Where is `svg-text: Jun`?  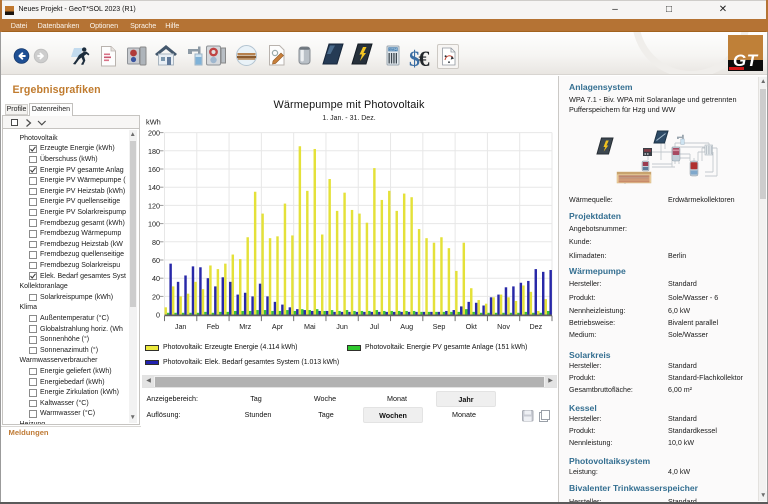
svg-text: Jun is located at coordinates (342, 326).